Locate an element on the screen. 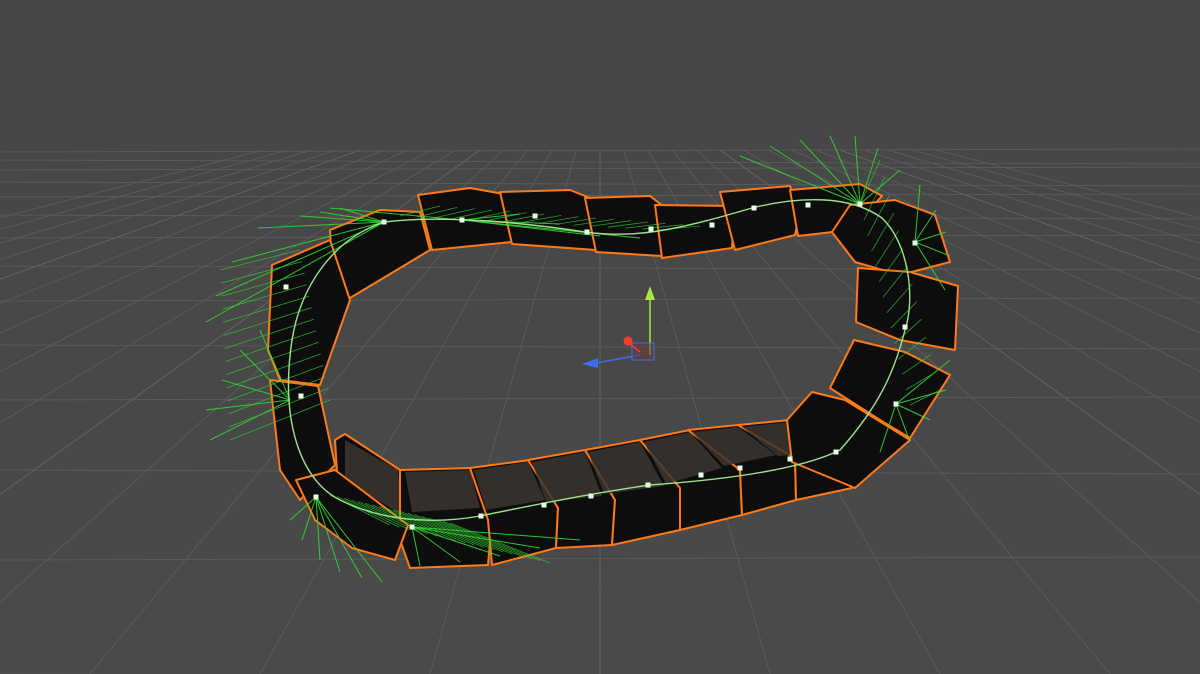 The height and width of the screenshot is (674, 1200). pivot-icon is located at coordinates (643, 351).